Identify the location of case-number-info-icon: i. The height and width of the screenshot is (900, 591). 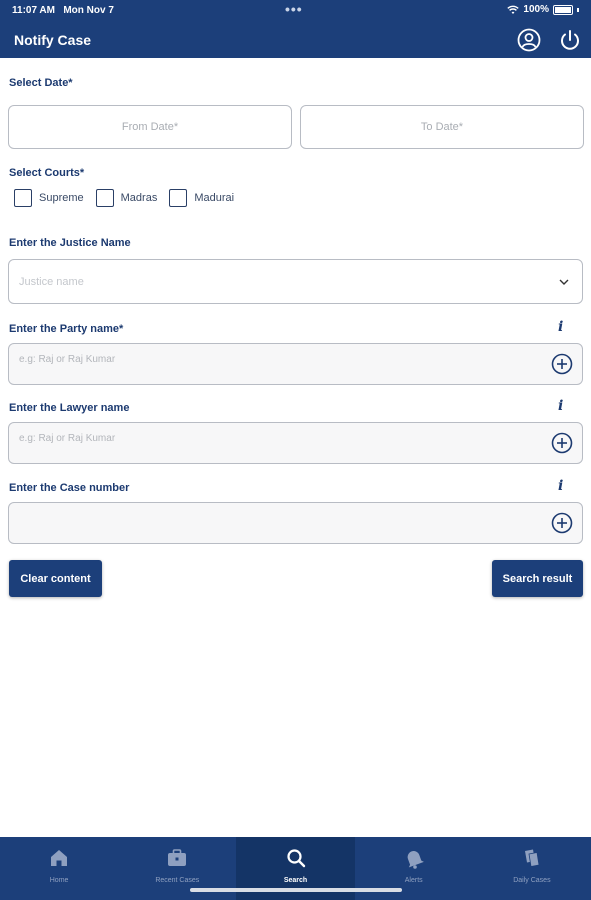
(560, 486).